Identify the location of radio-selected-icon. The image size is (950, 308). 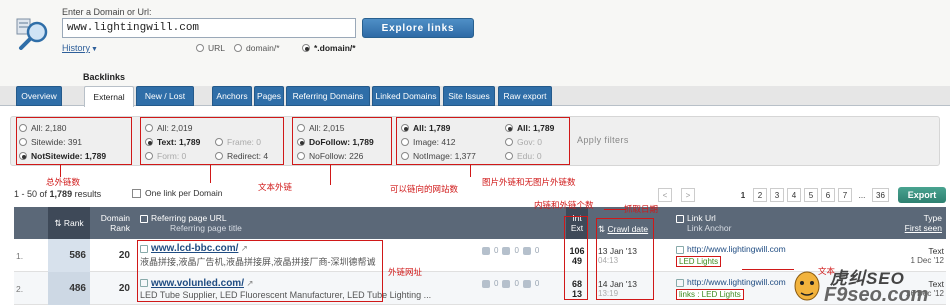
(509, 128).